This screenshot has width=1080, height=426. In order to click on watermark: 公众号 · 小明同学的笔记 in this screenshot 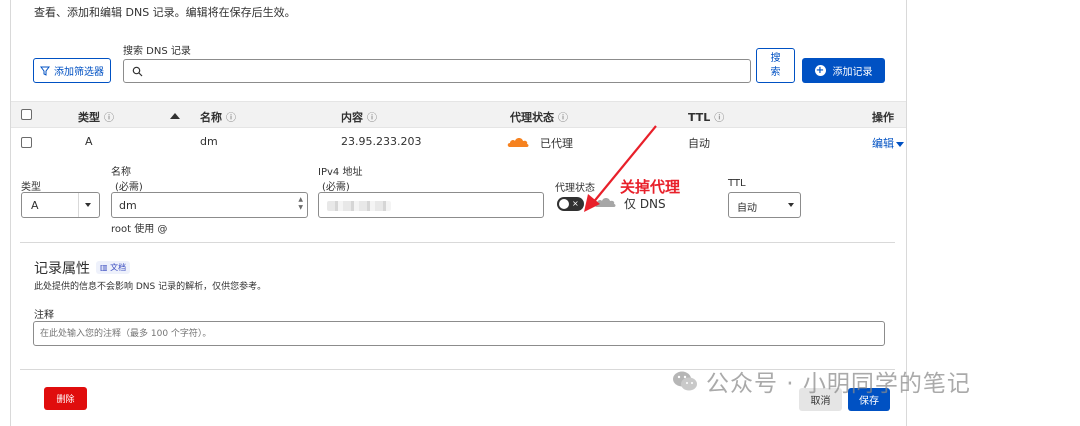, I will do `click(821, 381)`.